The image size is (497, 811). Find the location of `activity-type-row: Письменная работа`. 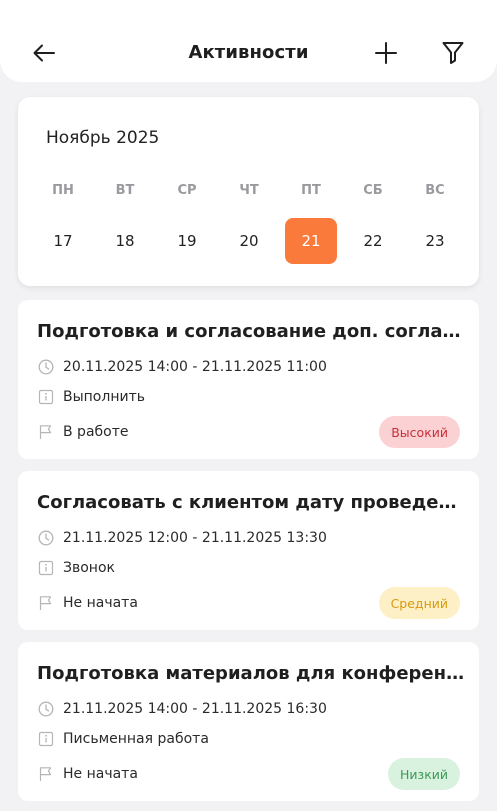

activity-type-row: Письменная работа is located at coordinates (123, 739).